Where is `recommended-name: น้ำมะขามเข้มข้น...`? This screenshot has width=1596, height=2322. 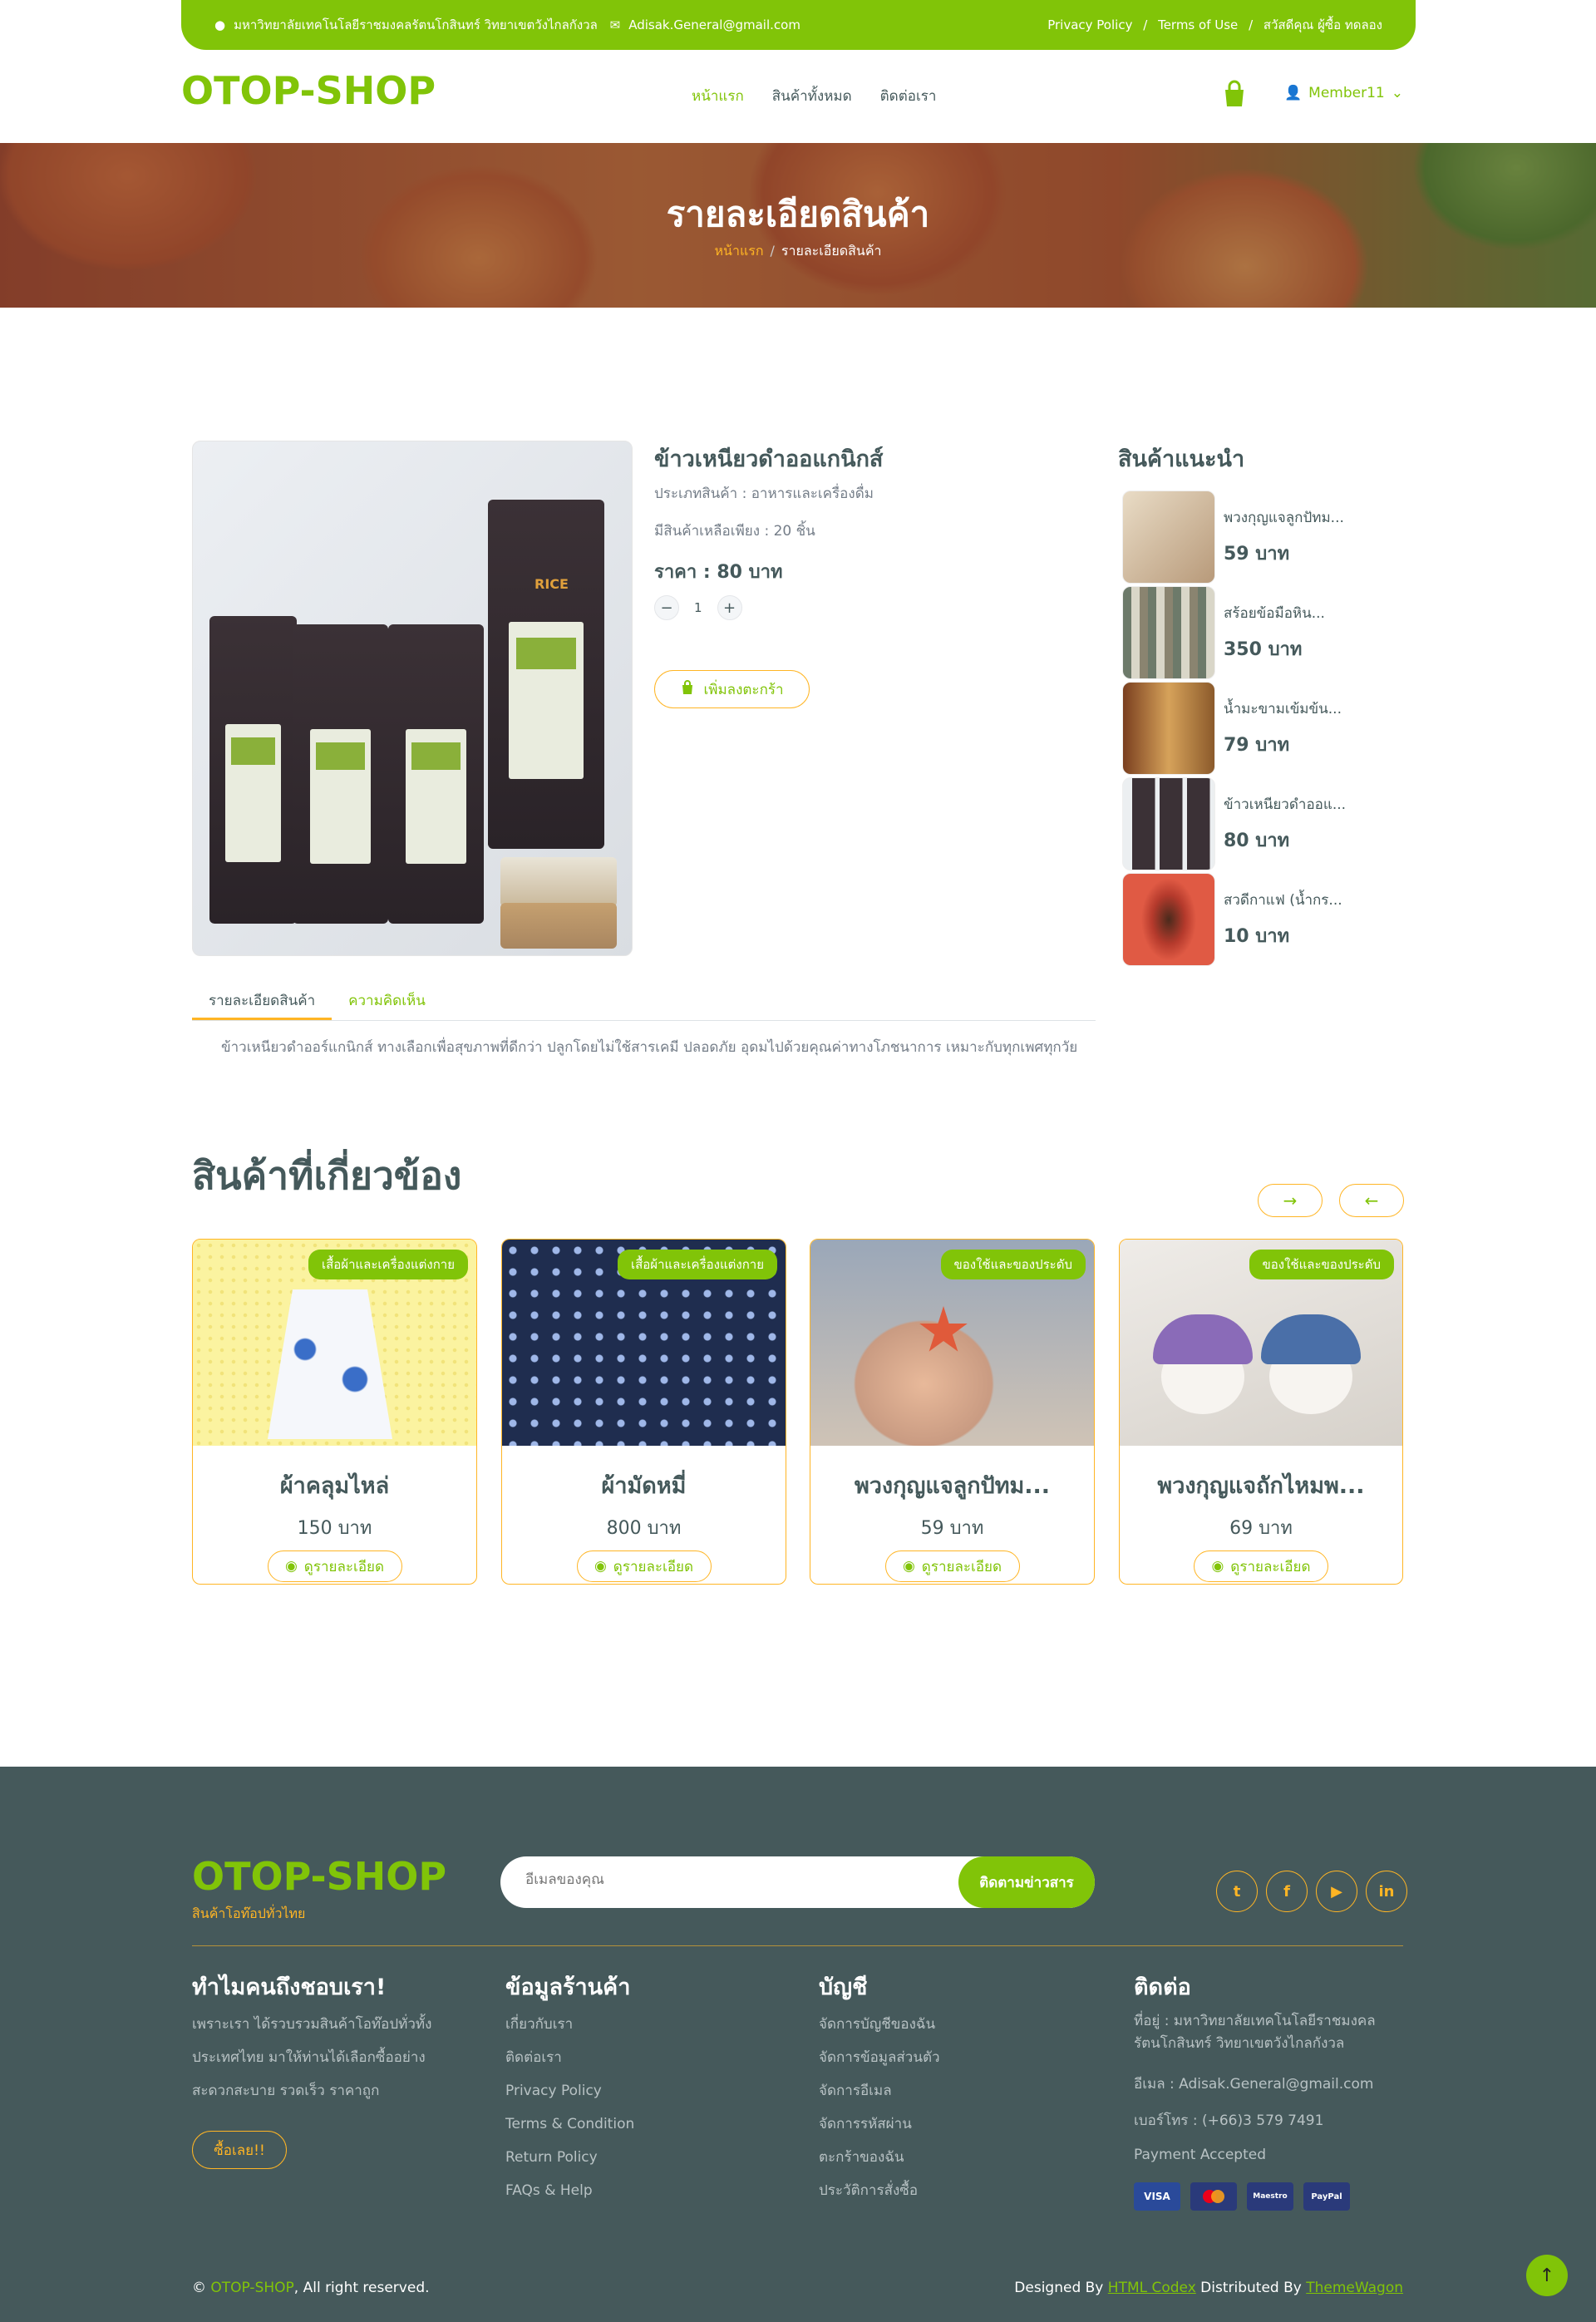 recommended-name: น้ำมะขามเข้มข้น... is located at coordinates (1283, 709).